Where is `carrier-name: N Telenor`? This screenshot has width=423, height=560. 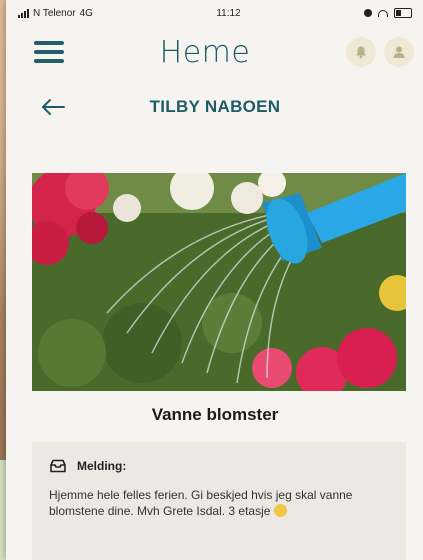 carrier-name: N Telenor is located at coordinates (54, 13).